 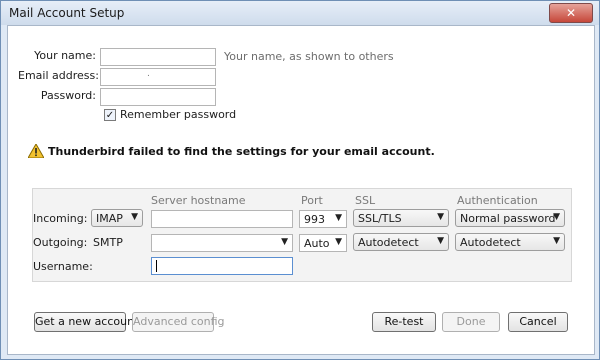 What do you see at coordinates (68, 95) in the screenshot?
I see `password-label: Password:` at bounding box center [68, 95].